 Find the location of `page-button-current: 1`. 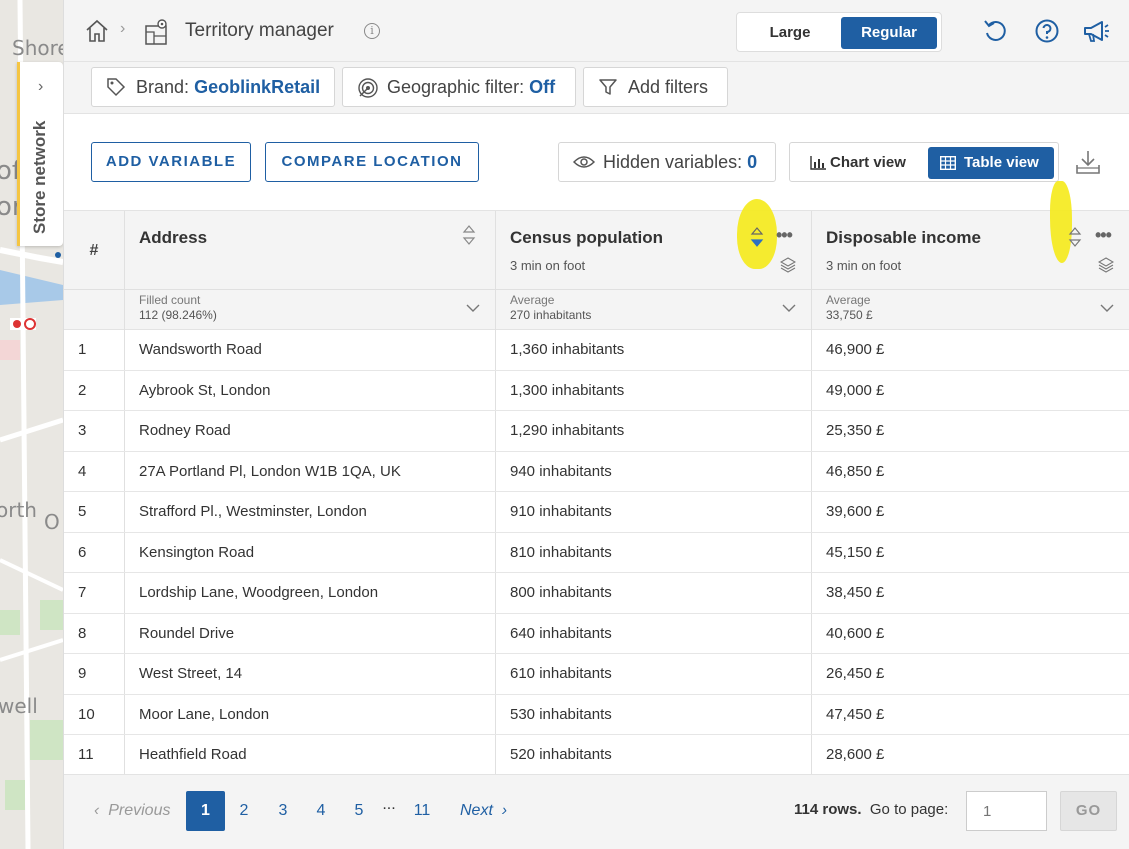

page-button-current: 1 is located at coordinates (205, 811).